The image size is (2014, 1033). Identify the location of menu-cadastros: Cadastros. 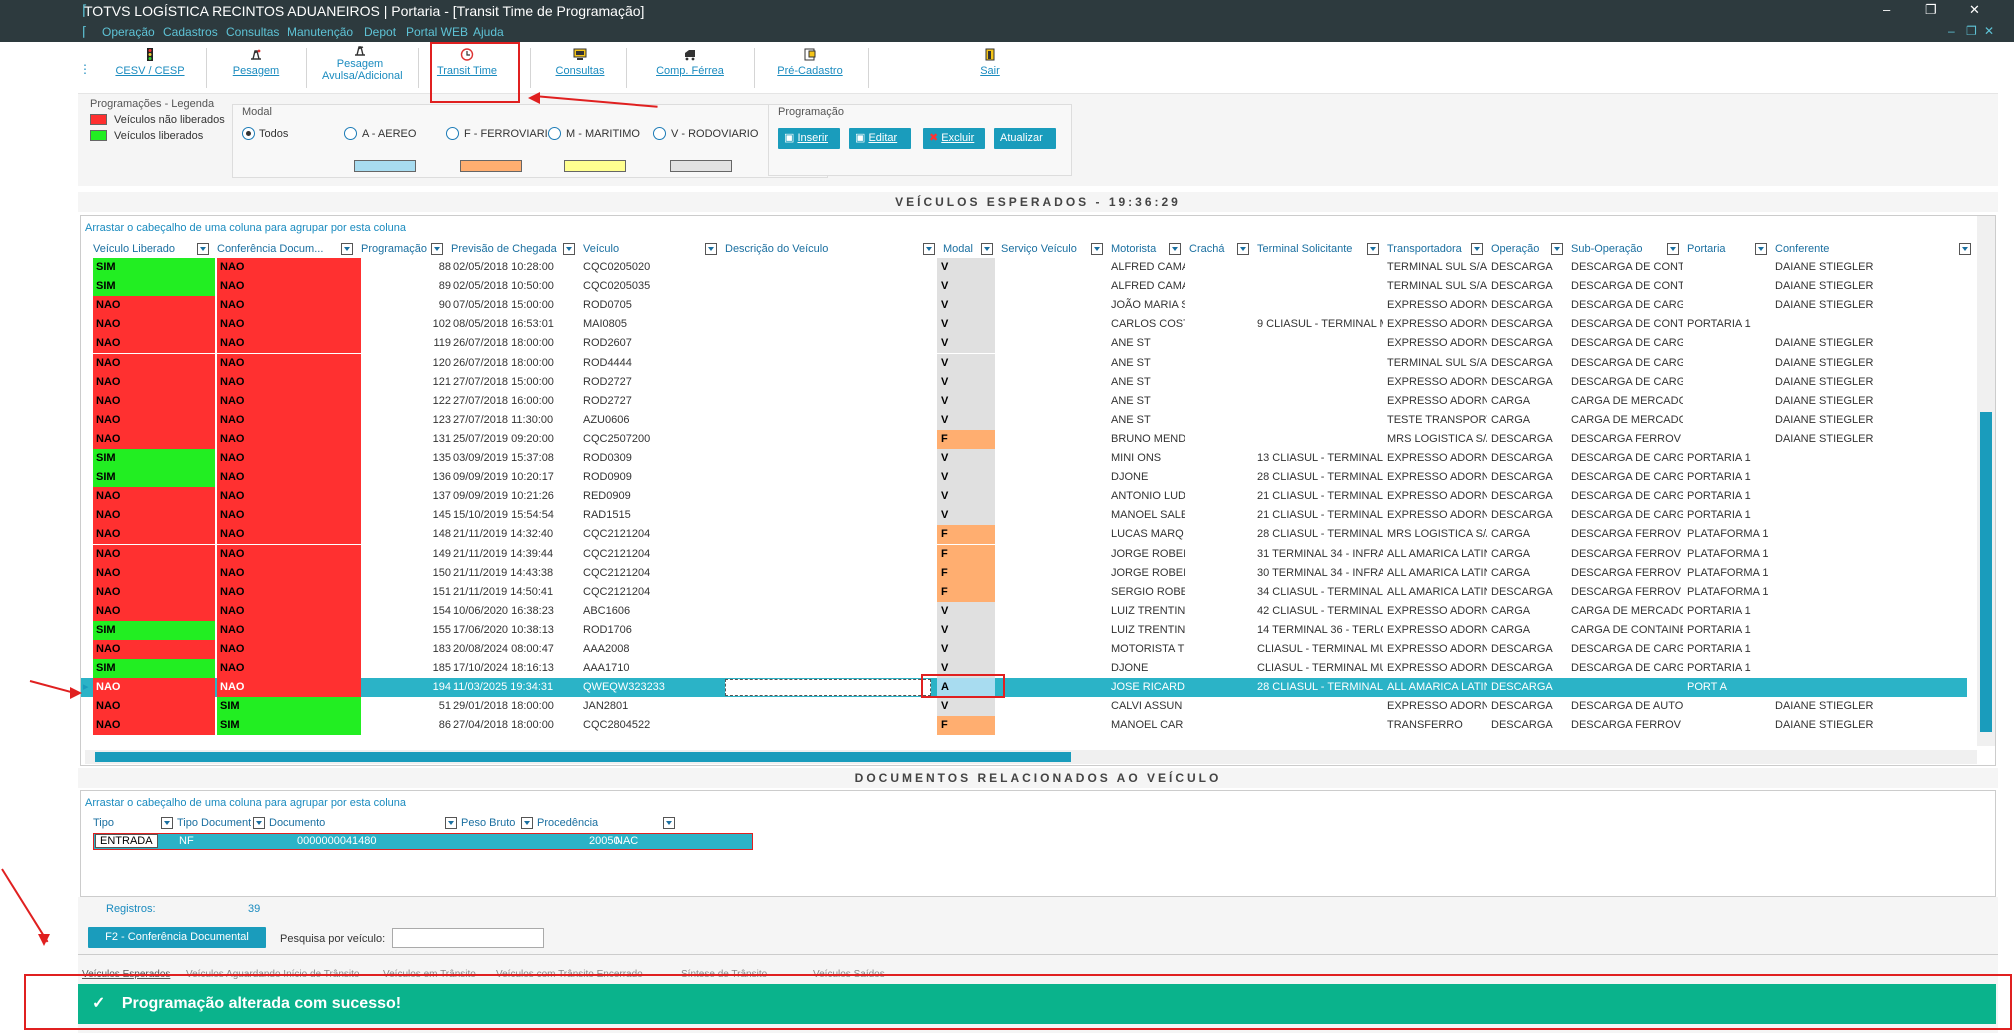
(190, 32).